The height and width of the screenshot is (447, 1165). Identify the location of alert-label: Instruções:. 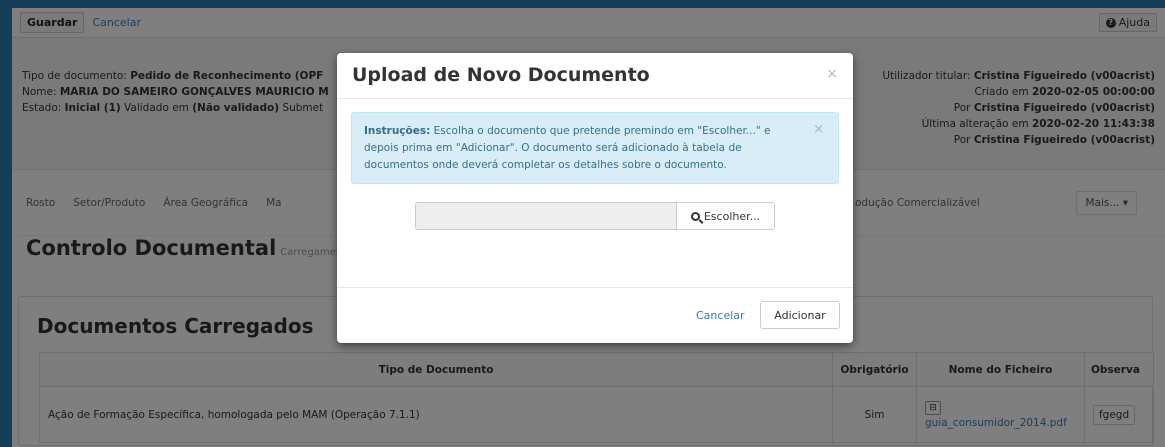
(397, 131).